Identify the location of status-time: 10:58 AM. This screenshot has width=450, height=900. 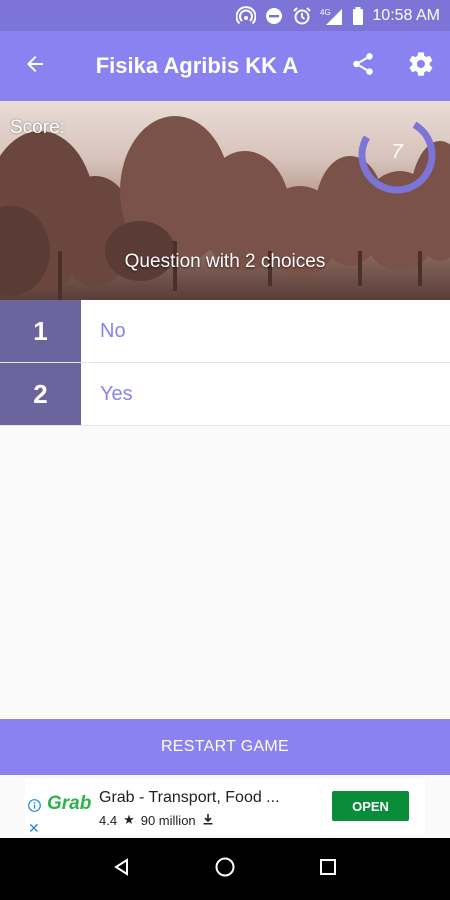
(406, 15).